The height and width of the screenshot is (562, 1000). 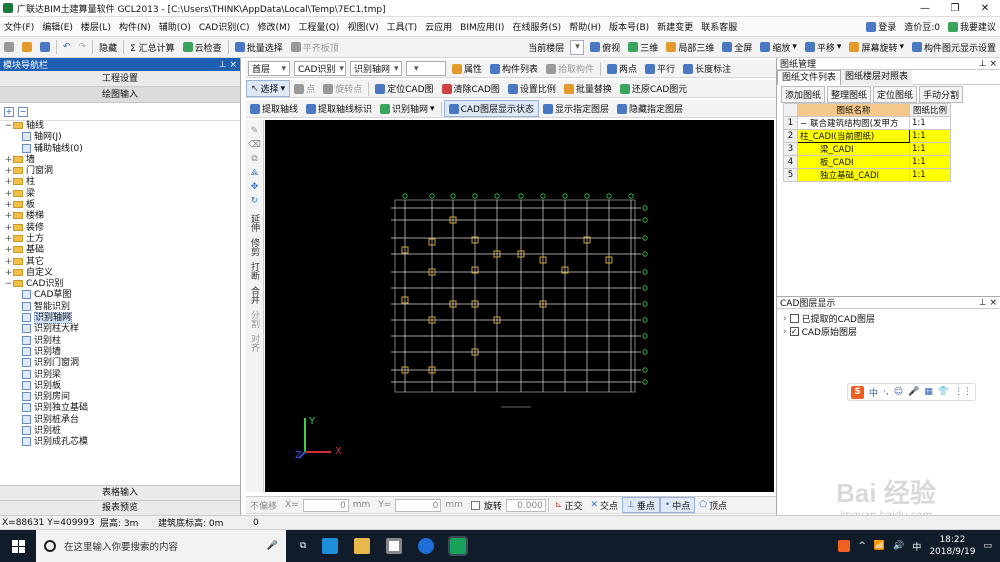 What do you see at coordinates (988, 303) in the screenshot?
I see `layer-panel-pin-close: ⊥ ×` at bounding box center [988, 303].